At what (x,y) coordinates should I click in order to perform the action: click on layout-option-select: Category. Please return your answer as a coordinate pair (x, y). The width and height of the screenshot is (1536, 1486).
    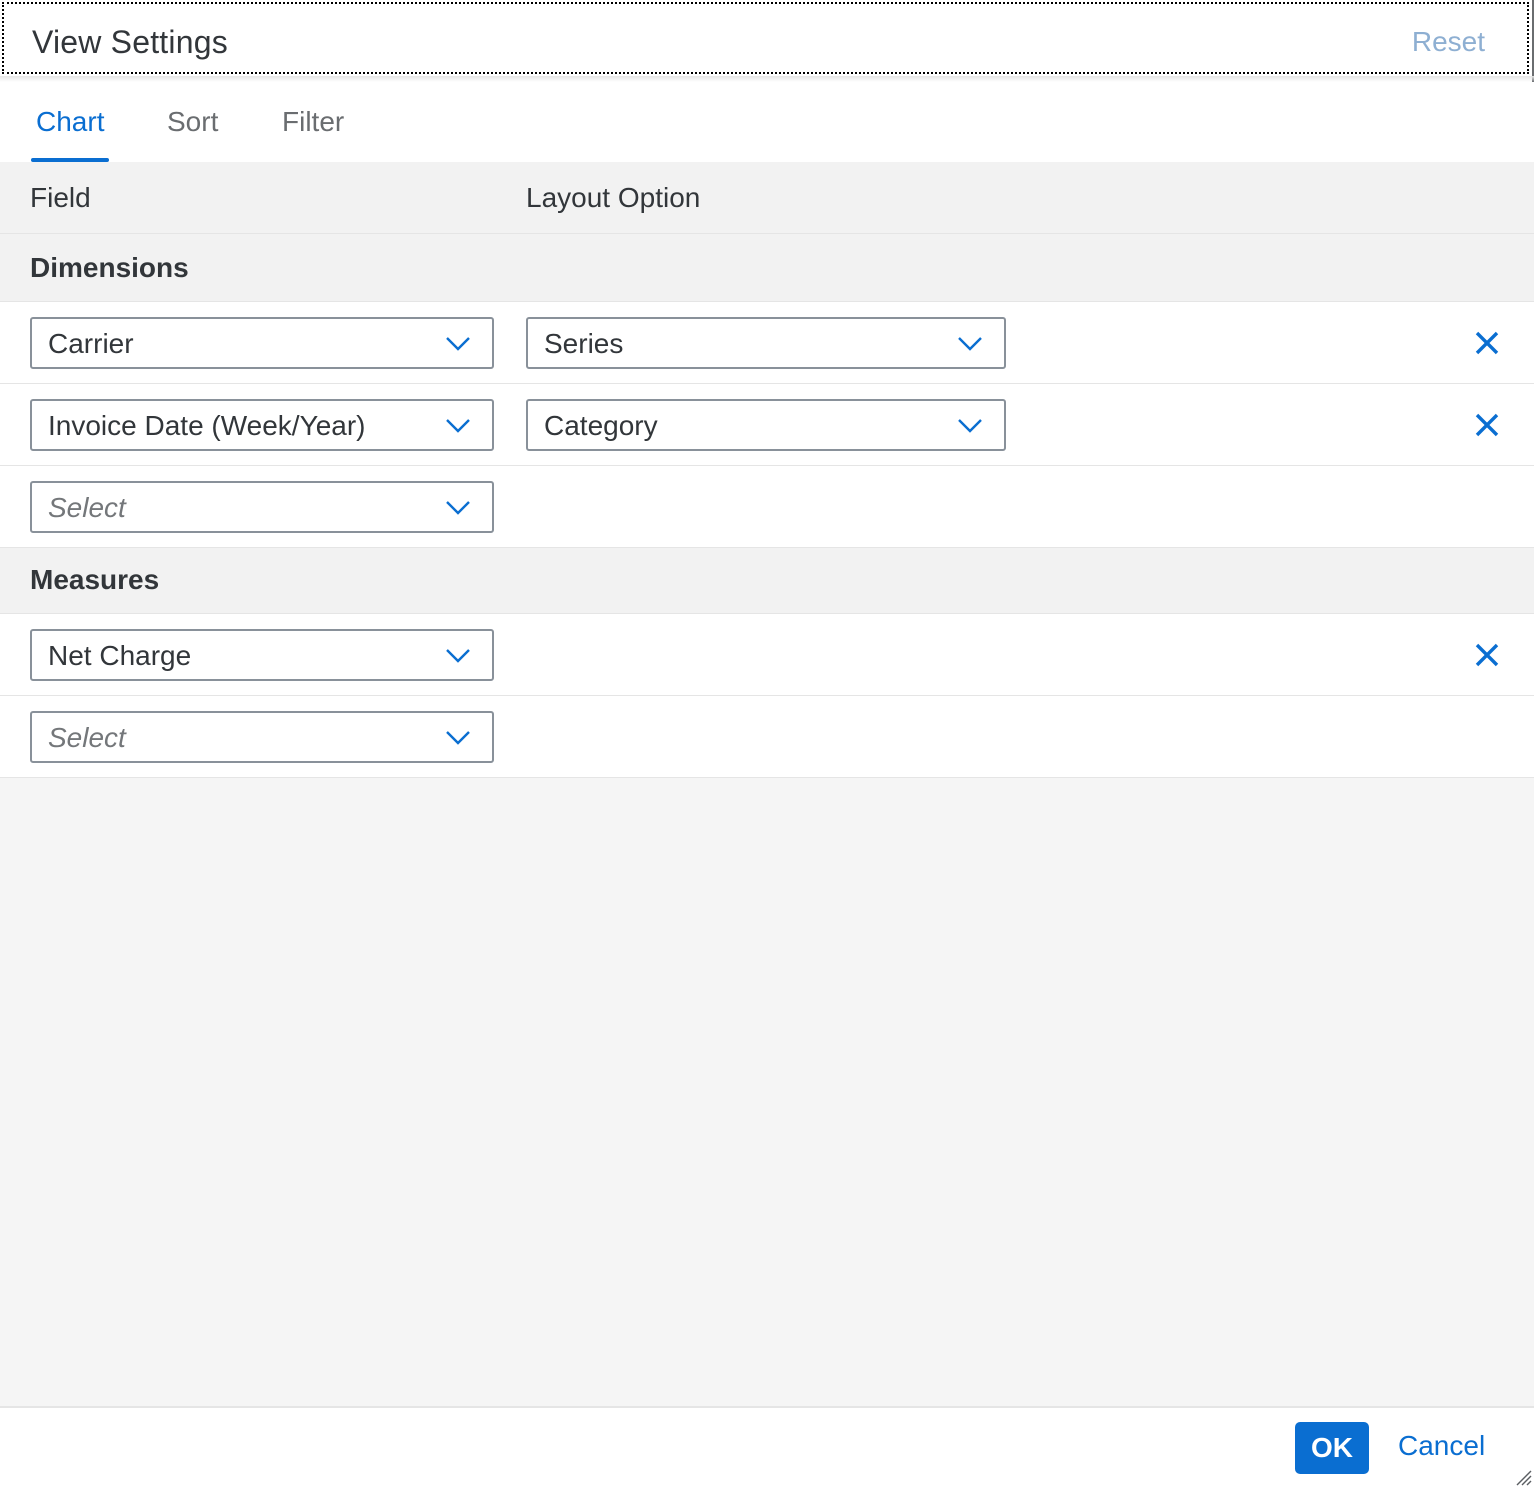
    Looking at the image, I should click on (766, 425).